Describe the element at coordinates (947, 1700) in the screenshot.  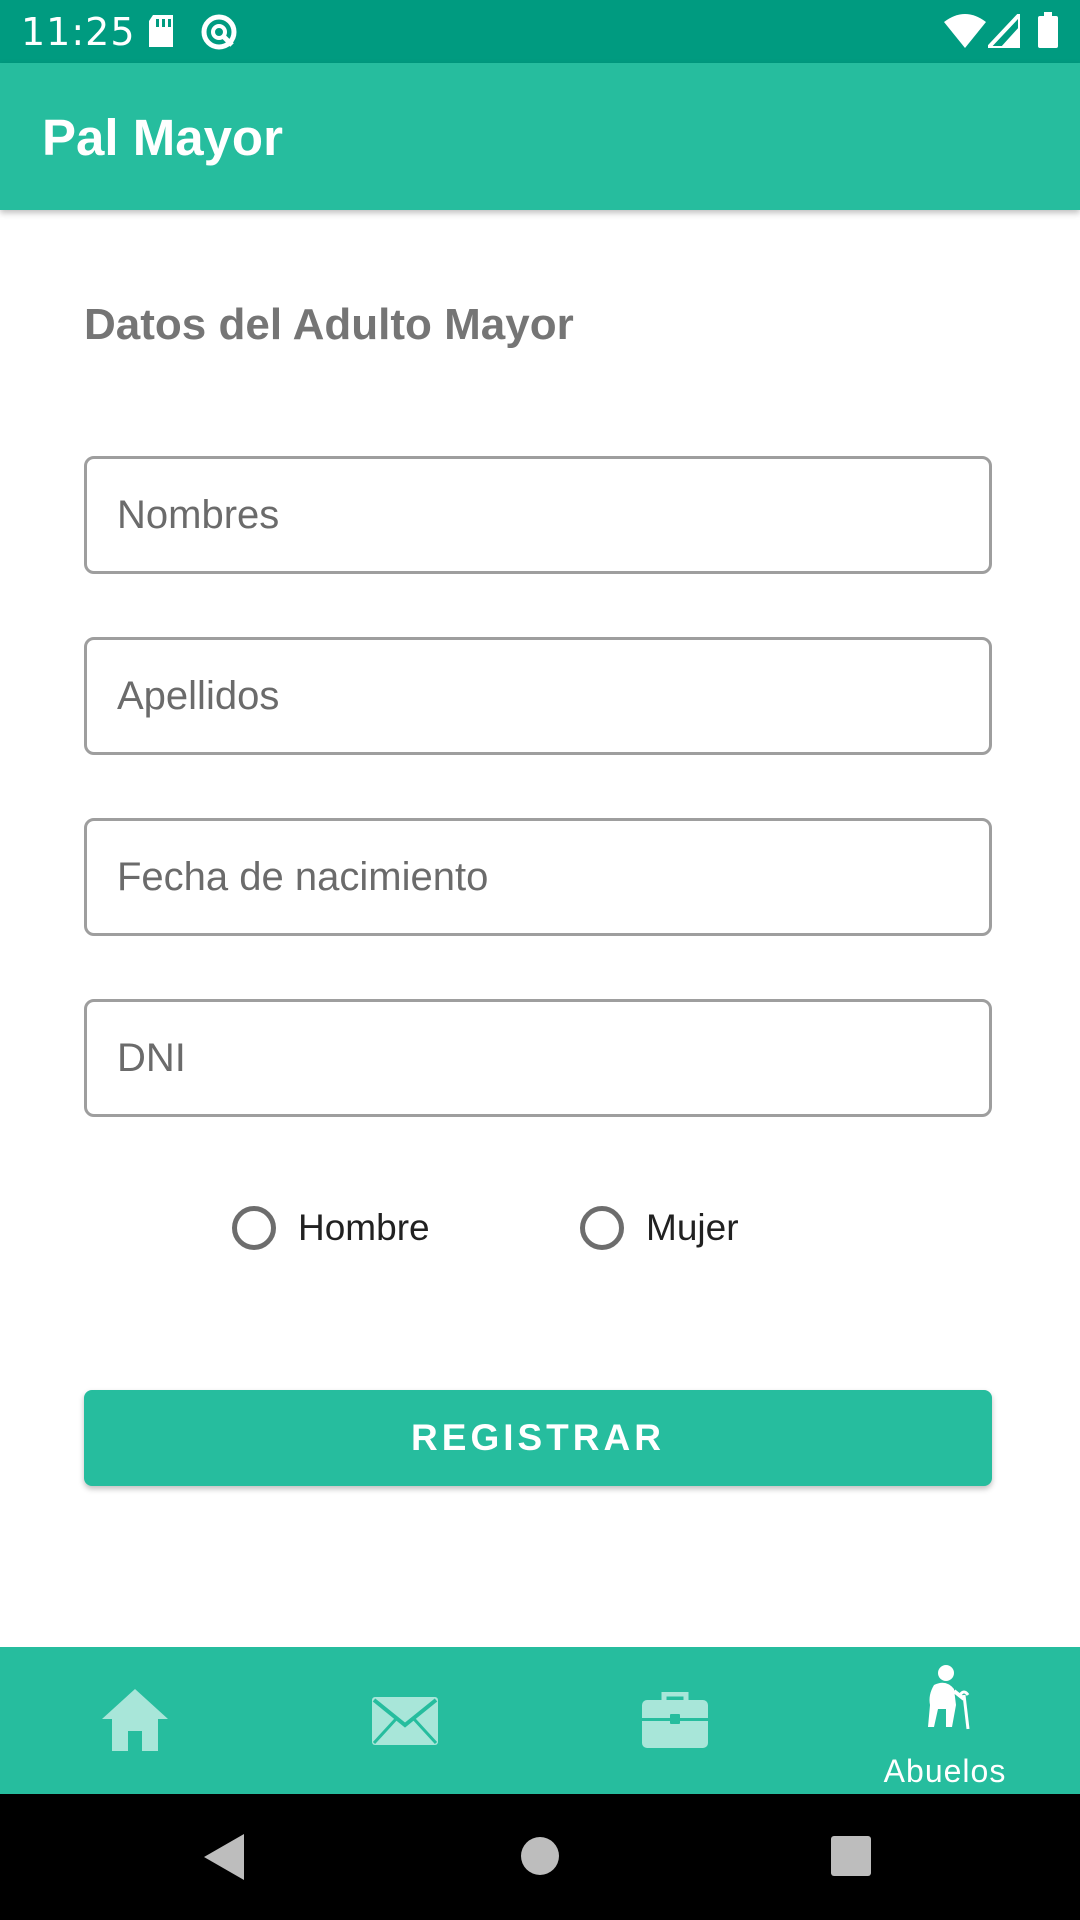
I see `elderly-person-icon` at that location.